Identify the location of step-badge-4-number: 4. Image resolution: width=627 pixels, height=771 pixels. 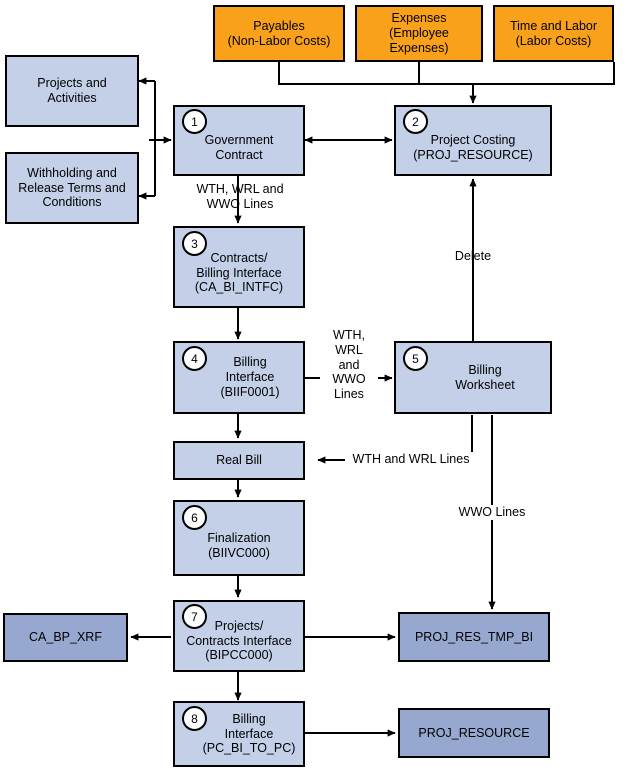
(194, 358).